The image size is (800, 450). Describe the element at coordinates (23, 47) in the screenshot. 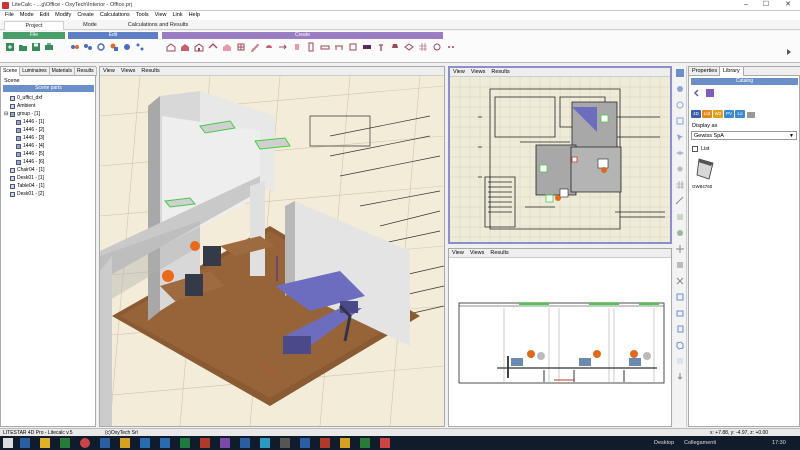

I see `open-folder-icon` at that location.